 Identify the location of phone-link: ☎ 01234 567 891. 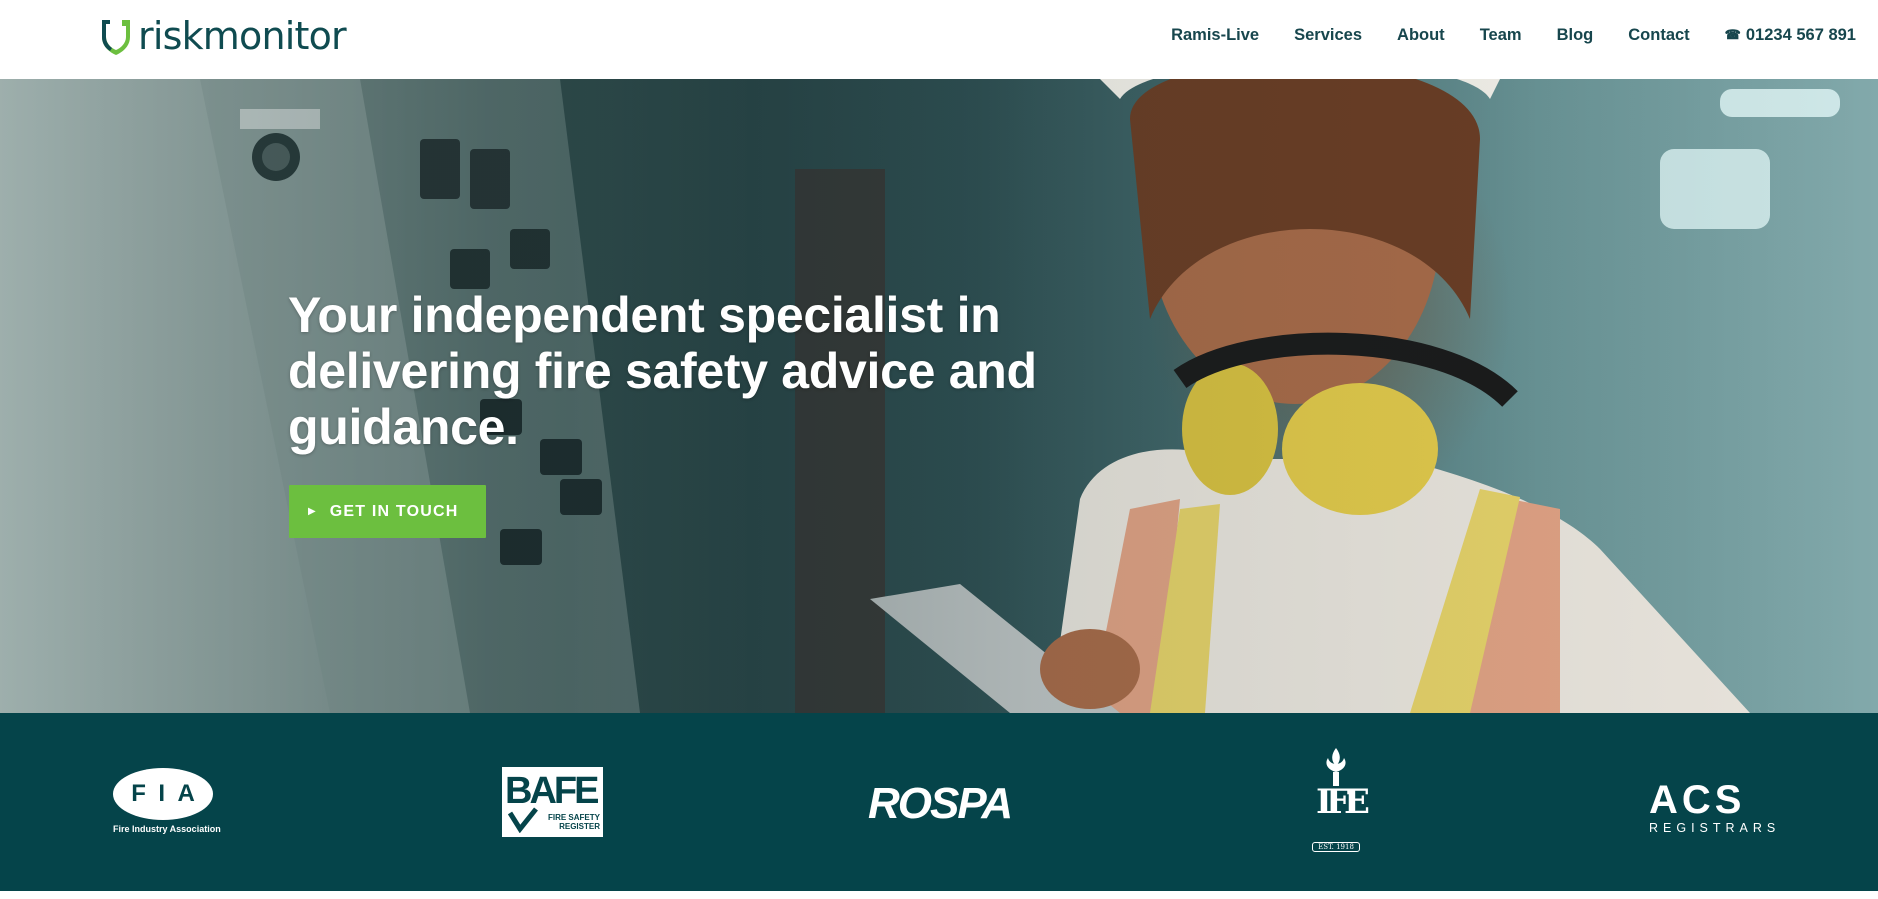
(1790, 35).